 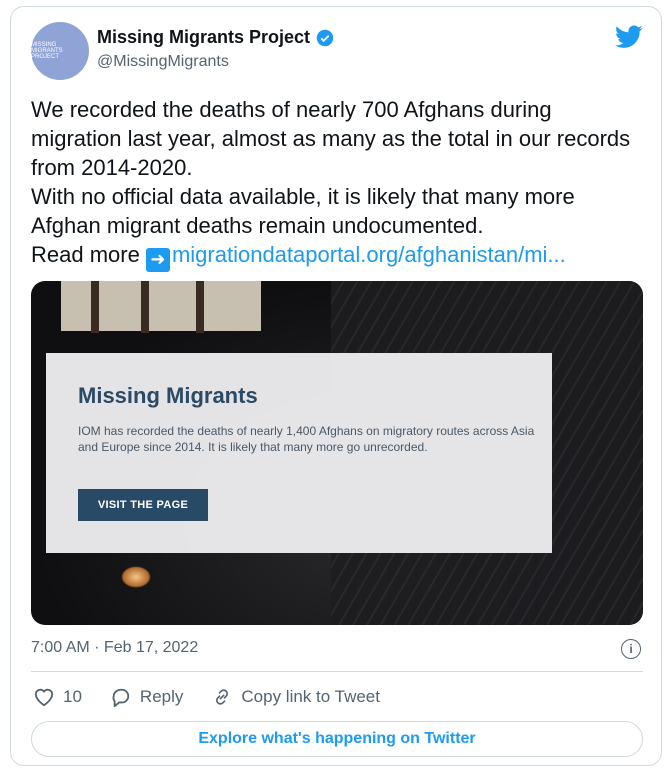 I want to click on link-icon, so click(x=222, y=697).